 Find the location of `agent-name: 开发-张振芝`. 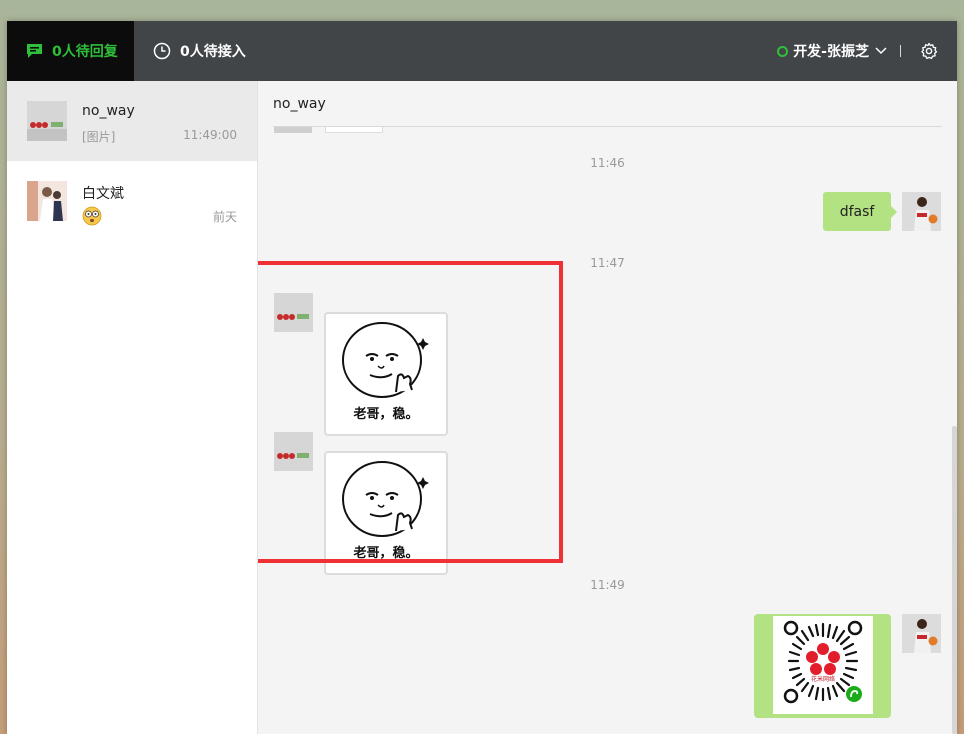

agent-name: 开发-张振芝 is located at coordinates (831, 51).